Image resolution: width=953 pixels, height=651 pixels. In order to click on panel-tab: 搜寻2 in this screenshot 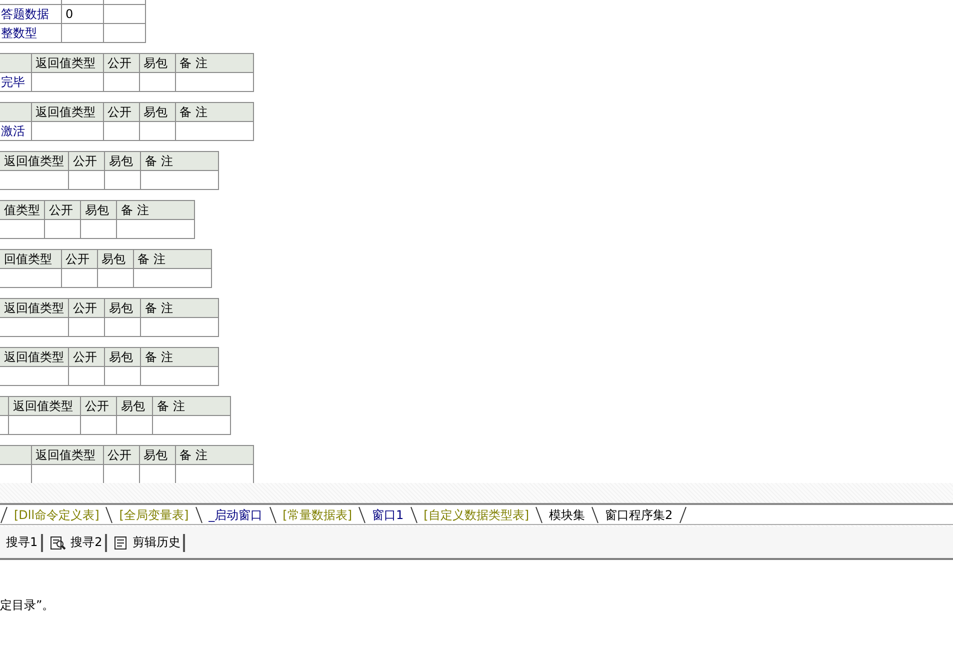, I will do `click(86, 542)`.